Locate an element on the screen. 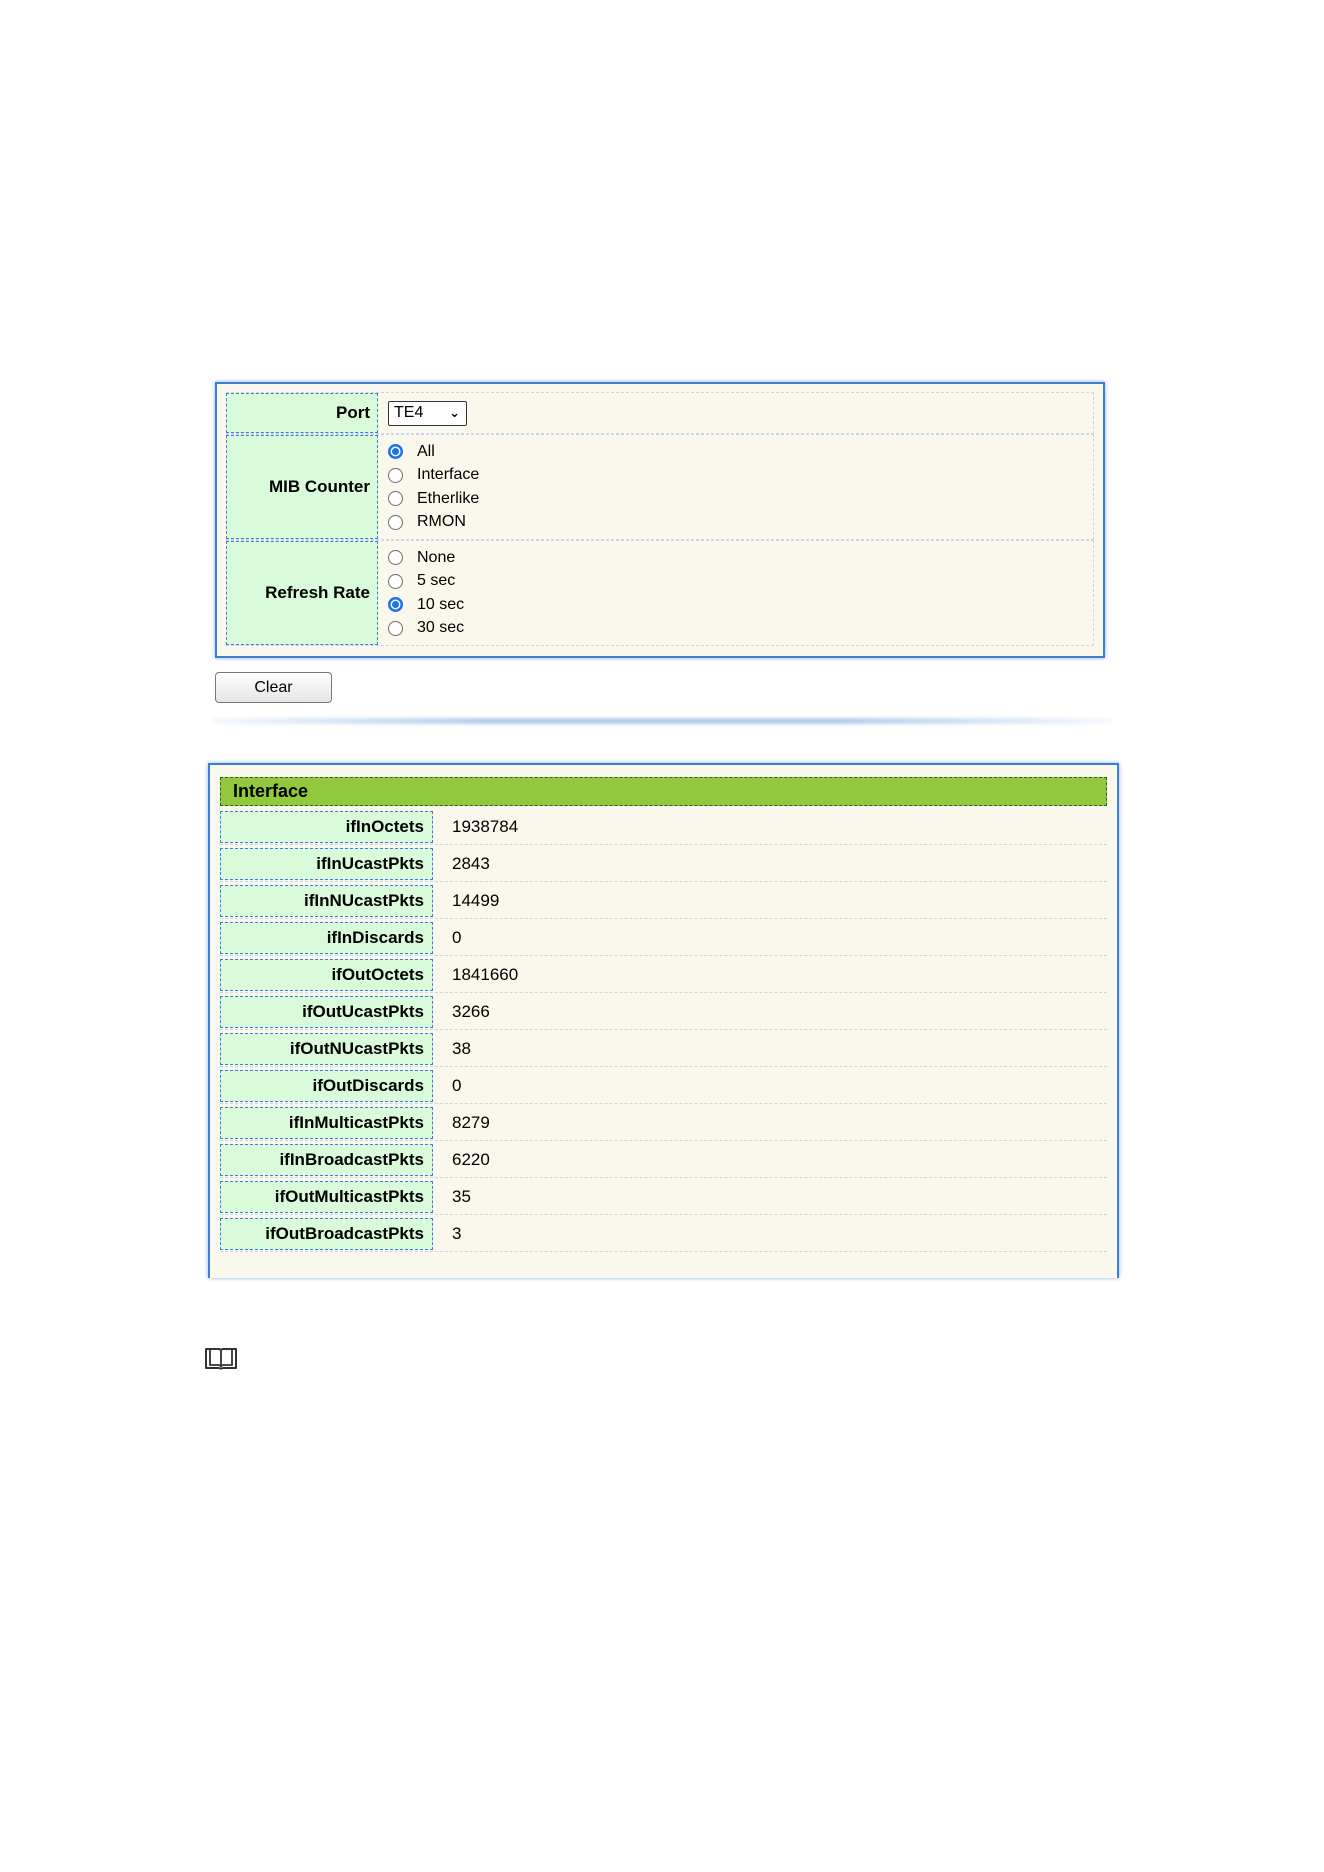 This screenshot has height=1872, width=1324. counter-value: 8279 is located at coordinates (471, 1122).